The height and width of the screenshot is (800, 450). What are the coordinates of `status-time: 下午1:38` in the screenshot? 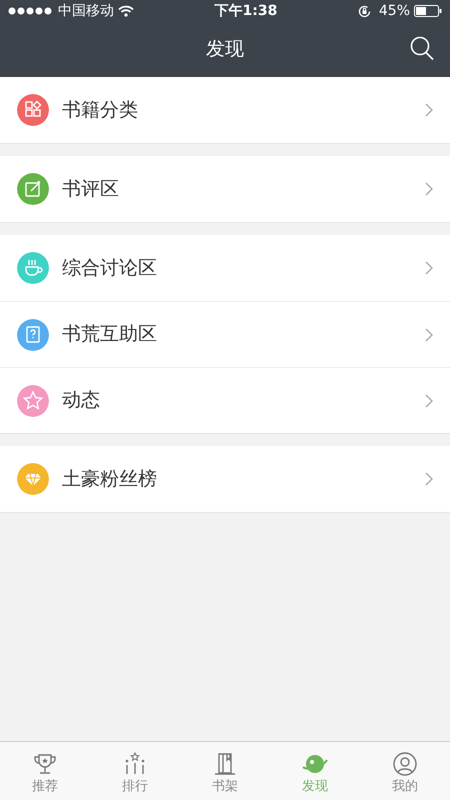 It's located at (246, 11).